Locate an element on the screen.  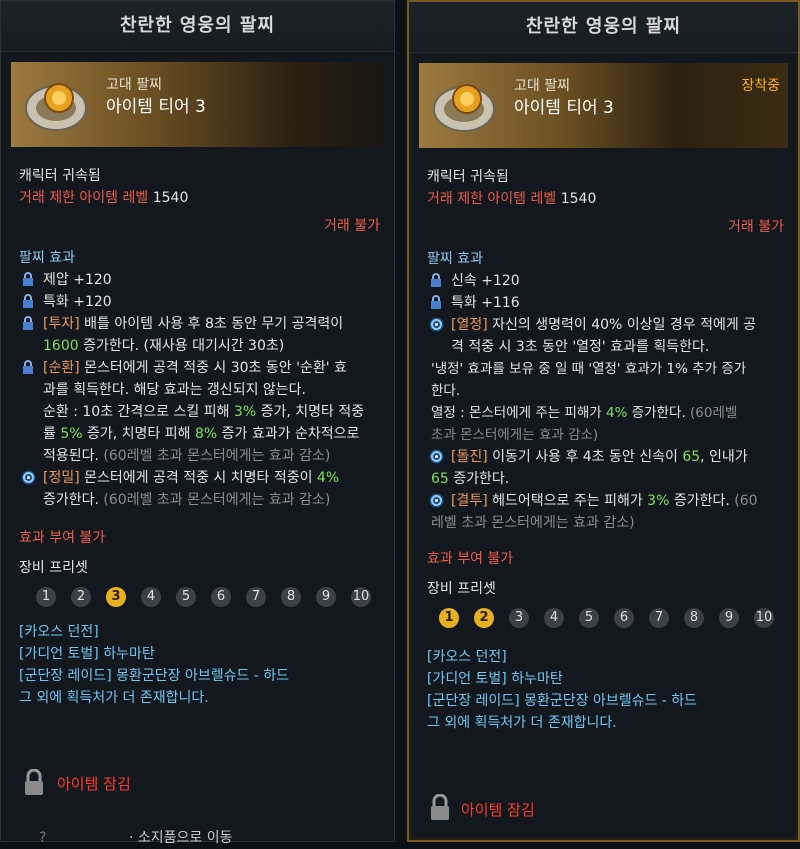
source-more: 그 외에 획득처가 더 존재합니다. is located at coordinates (522, 723).